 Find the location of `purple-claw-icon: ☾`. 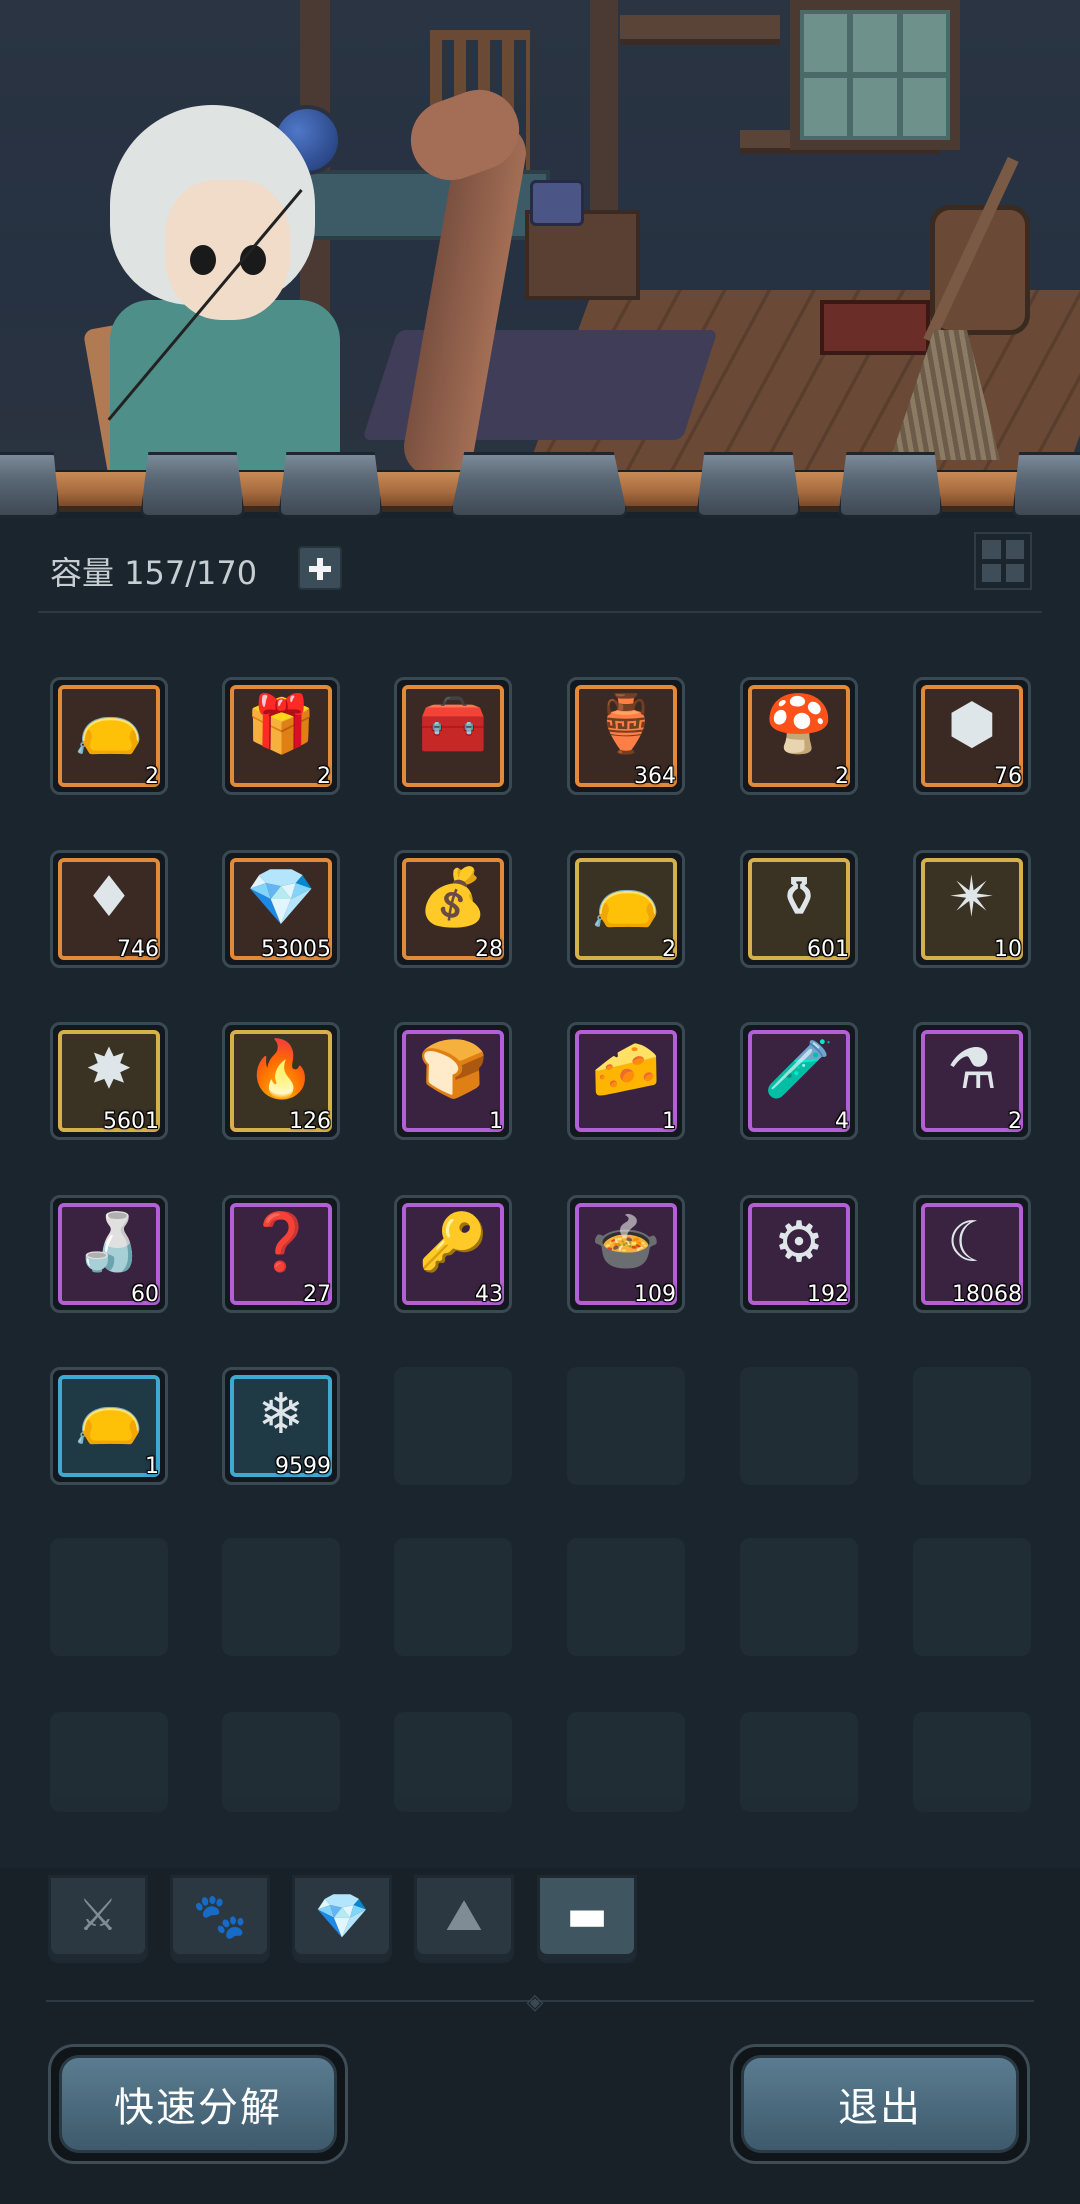

purple-claw-icon: ☾ is located at coordinates (972, 1242).